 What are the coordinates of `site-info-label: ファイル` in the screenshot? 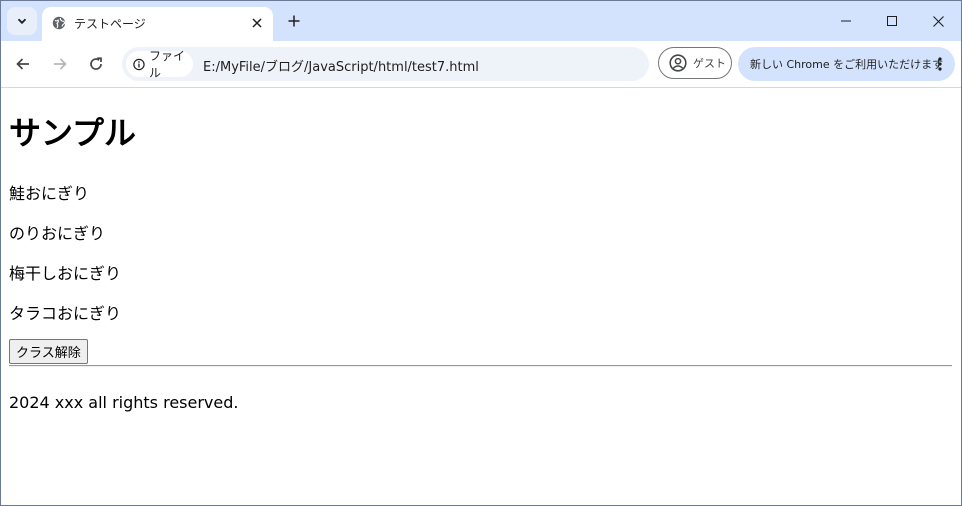 It's located at (166, 64).